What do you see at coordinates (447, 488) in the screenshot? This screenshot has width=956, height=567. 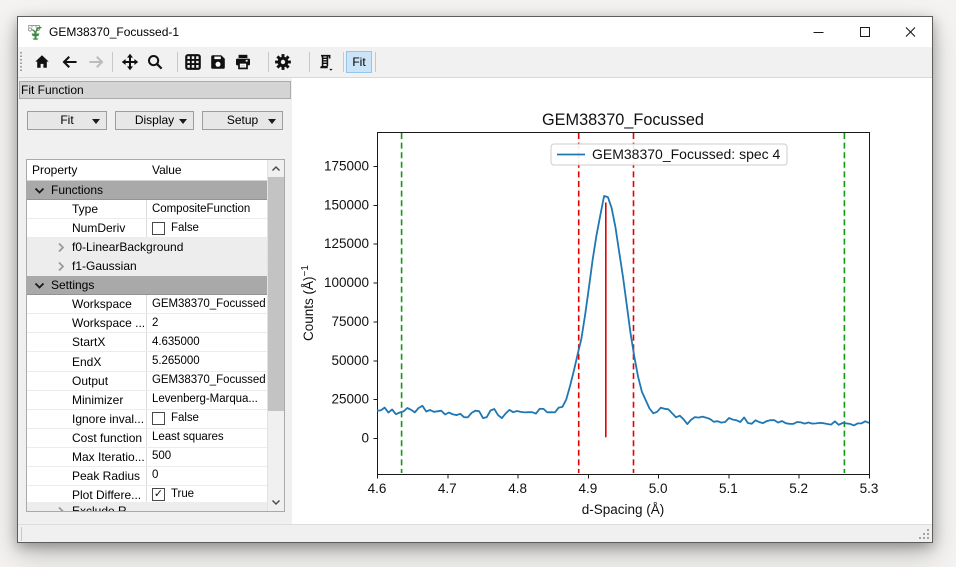 I see `svg-text: 4.7` at bounding box center [447, 488].